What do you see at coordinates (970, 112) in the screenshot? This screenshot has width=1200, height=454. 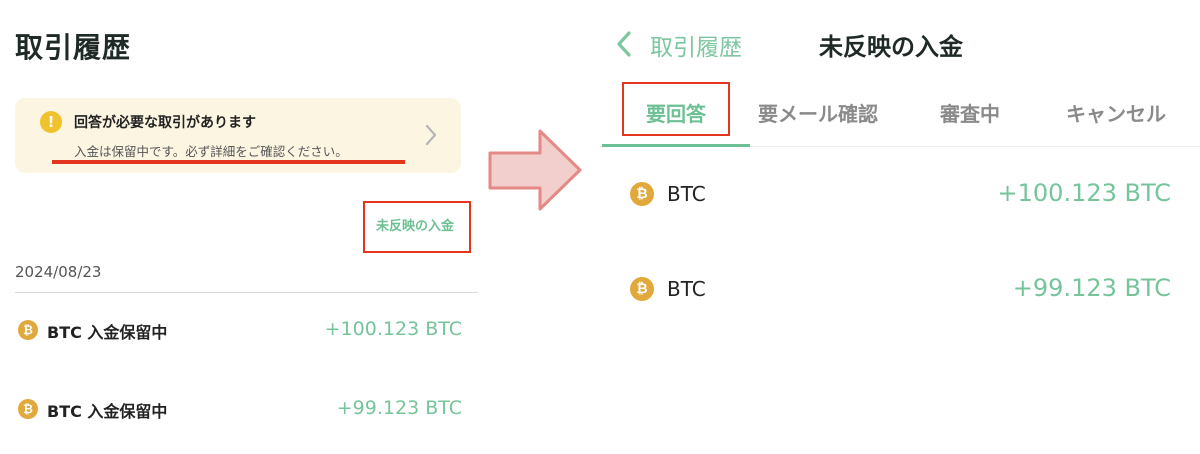 I see `tab-under-review: 審査中` at bounding box center [970, 112].